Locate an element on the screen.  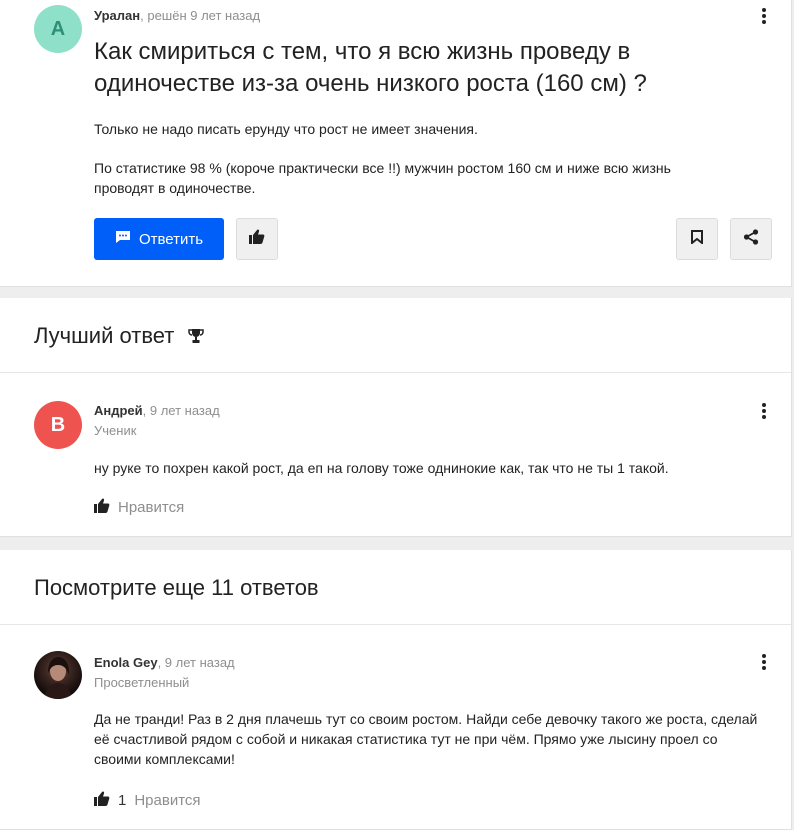
author-avatar is located at coordinates (58, 675).